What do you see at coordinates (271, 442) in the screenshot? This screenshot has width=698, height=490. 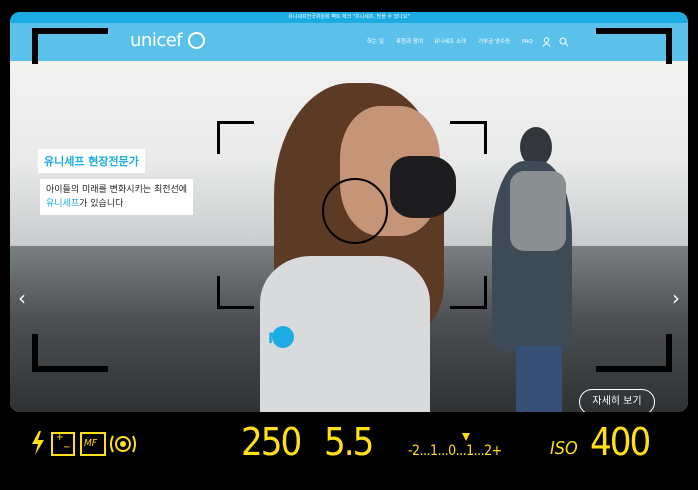 I see `shutter-speed: 250` at bounding box center [271, 442].